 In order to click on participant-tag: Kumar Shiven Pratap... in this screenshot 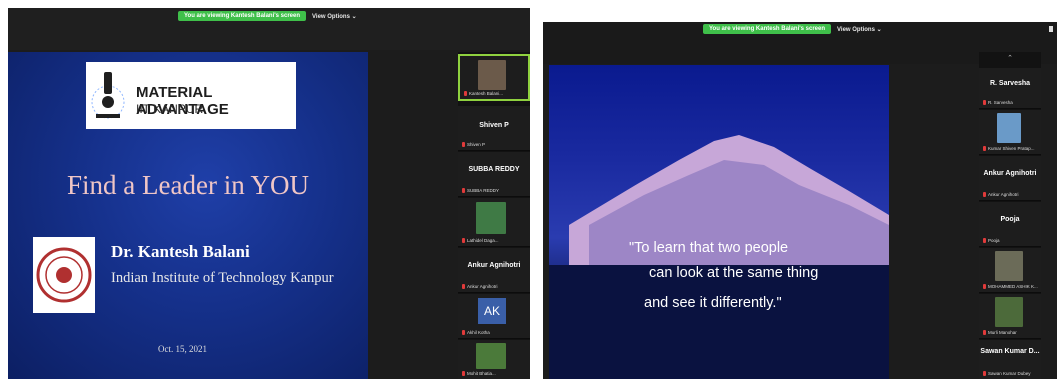, I will do `click(1009, 148)`.